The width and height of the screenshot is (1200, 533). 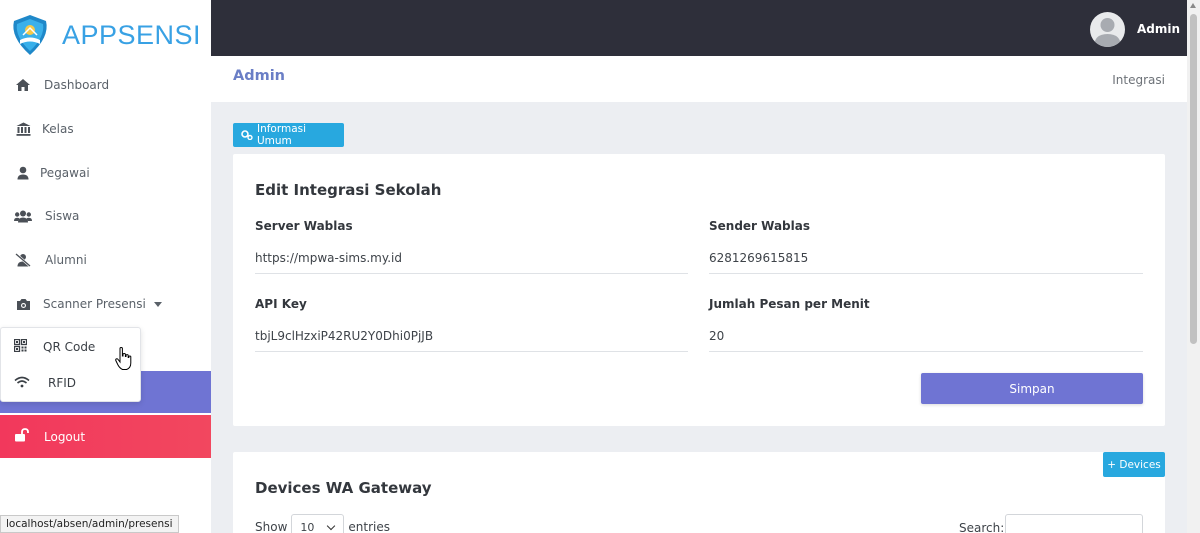 I want to click on show-label: Show, so click(x=271, y=526).